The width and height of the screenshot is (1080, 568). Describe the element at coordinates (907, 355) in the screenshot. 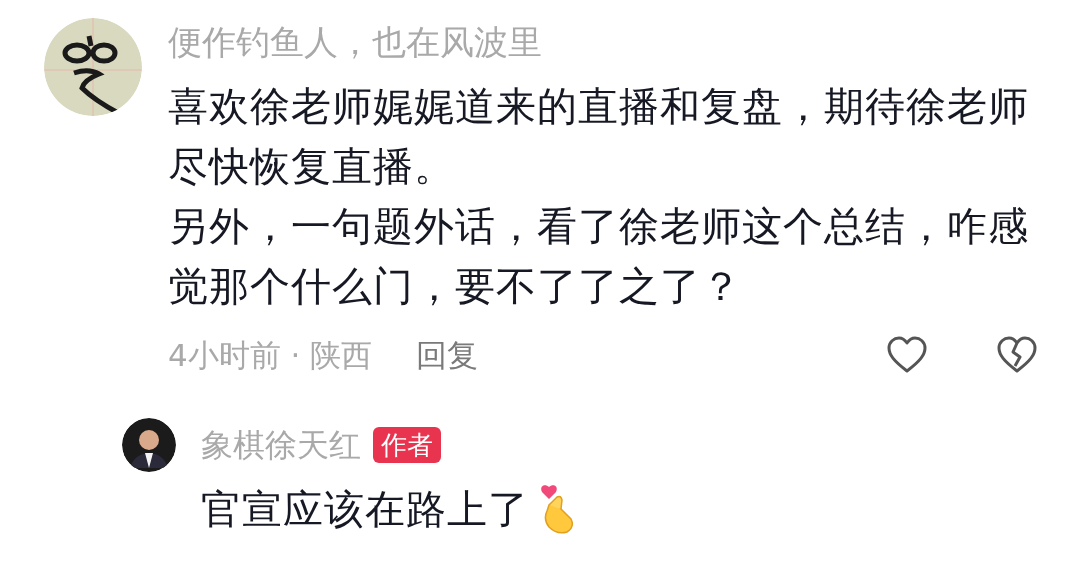

I see `like-icon` at that location.